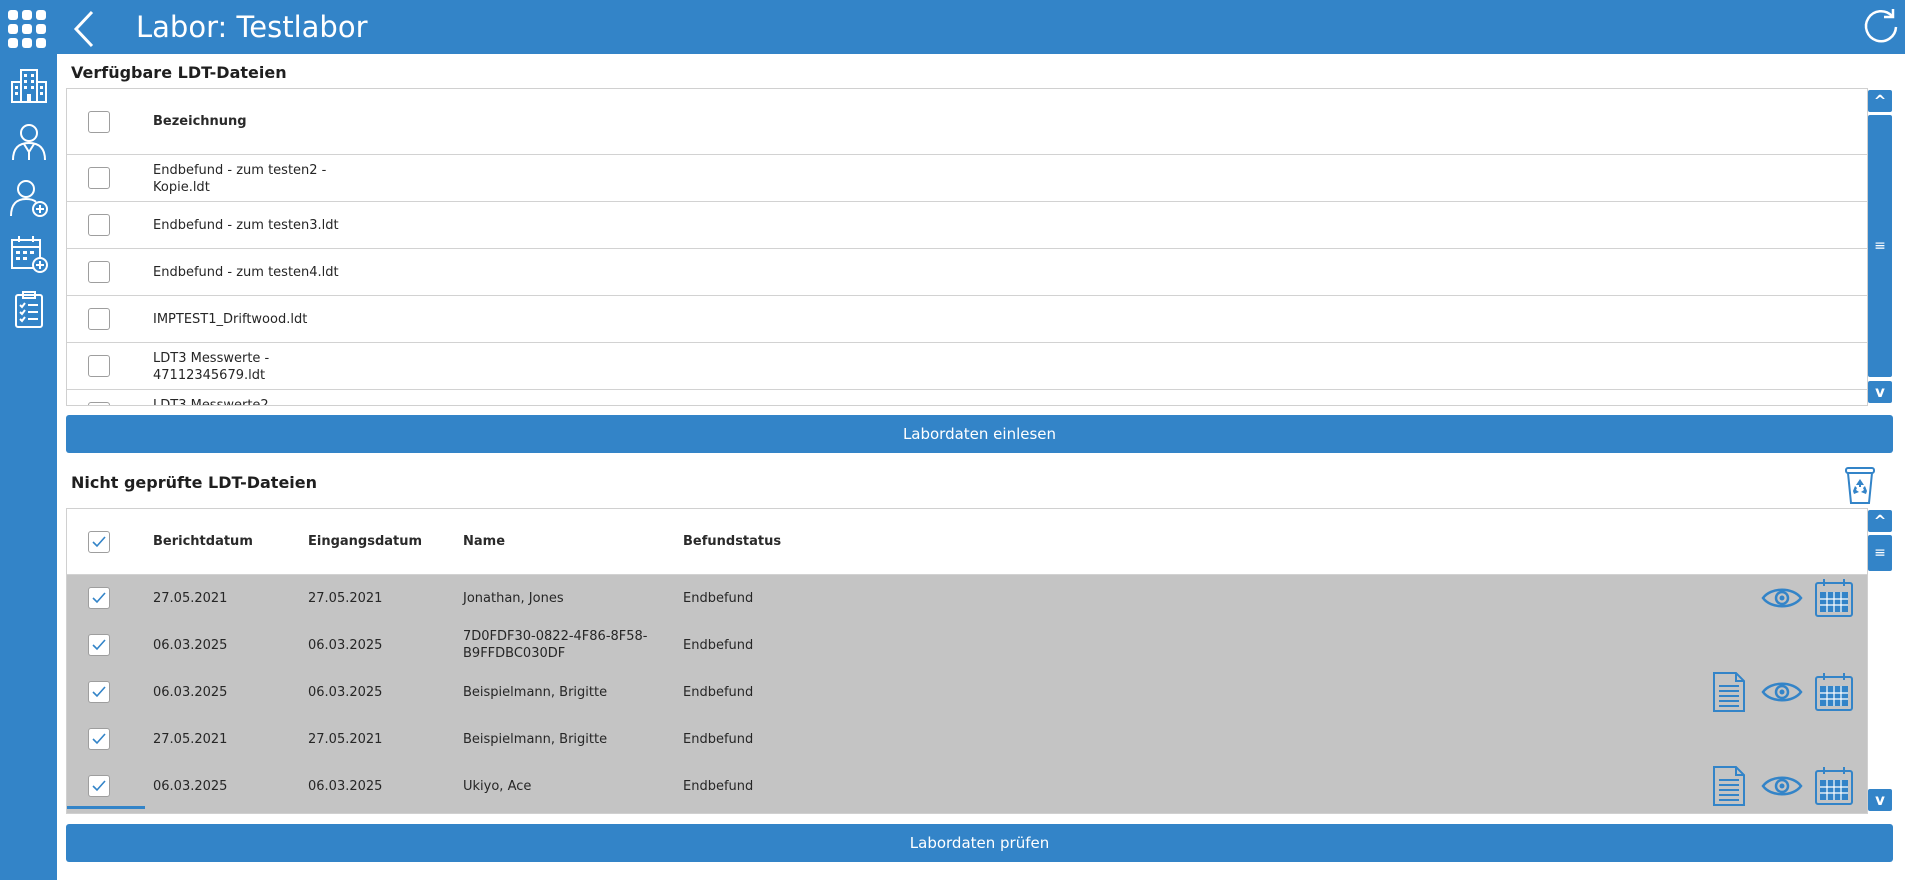 This screenshot has height=880, width=1905. I want to click on cell-name: 7D0FDF30-0822-4F86-8F58- B9FFDBC030DF, so click(555, 645).